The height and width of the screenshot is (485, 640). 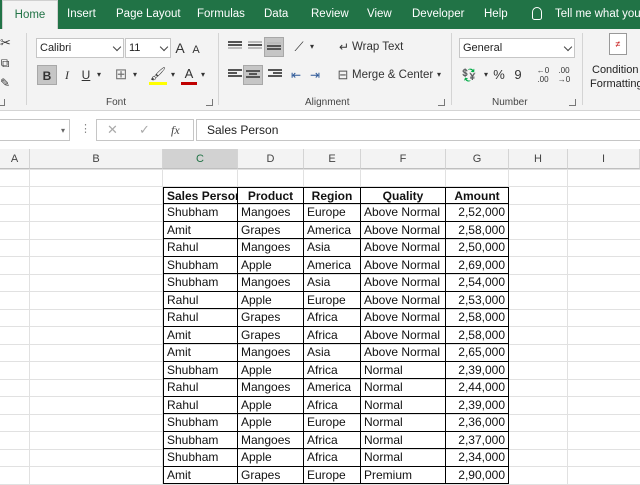 What do you see at coordinates (200, 159) in the screenshot?
I see `column-header-c: C` at bounding box center [200, 159].